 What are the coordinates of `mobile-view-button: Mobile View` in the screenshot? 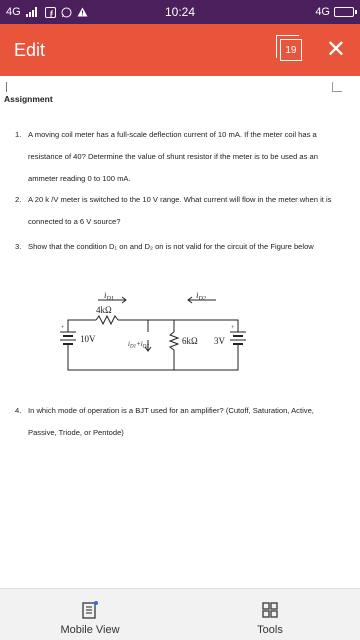 It's located at (90, 614).